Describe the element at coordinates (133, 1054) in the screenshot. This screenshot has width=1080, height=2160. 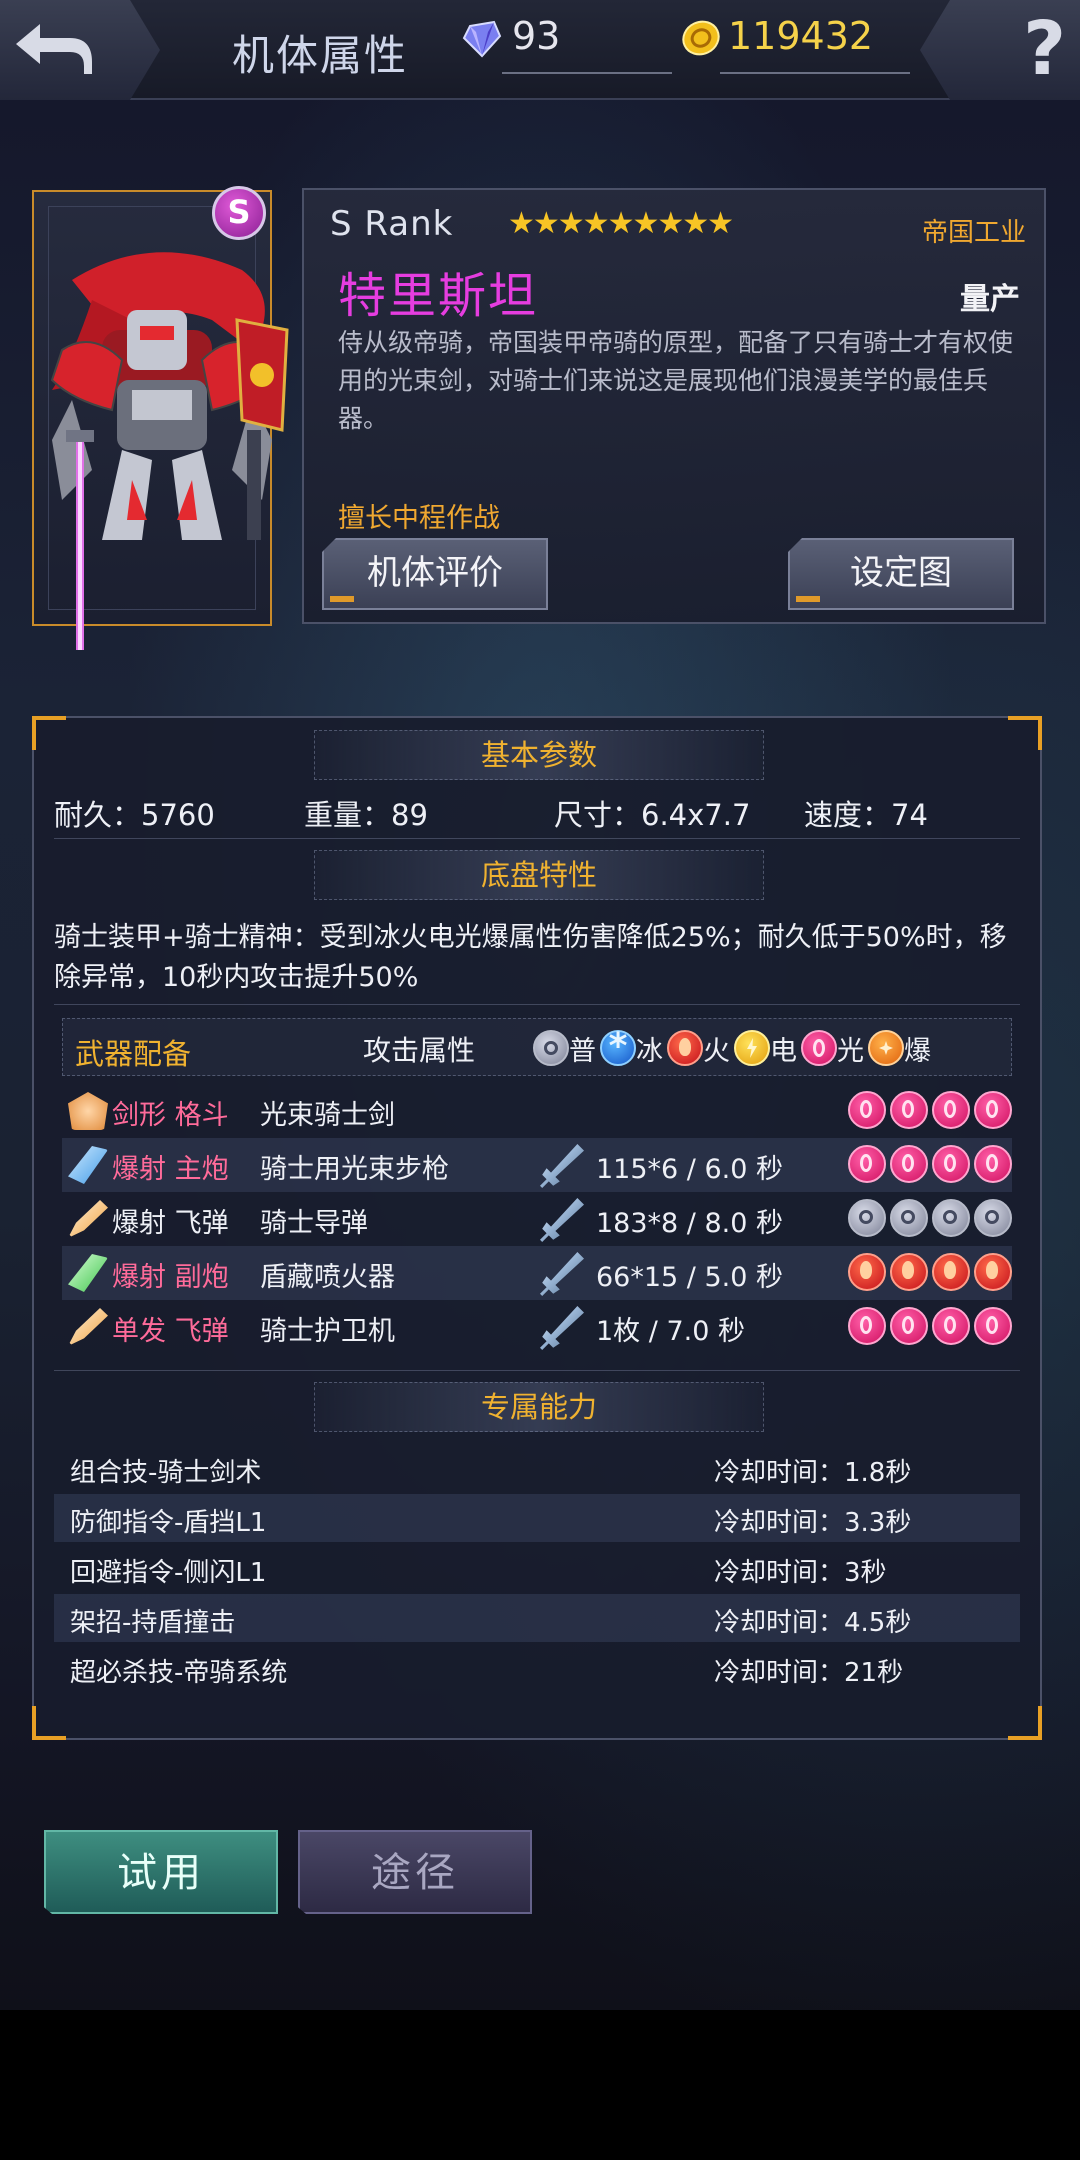
I see `weapons-heading: 武器配备` at that location.